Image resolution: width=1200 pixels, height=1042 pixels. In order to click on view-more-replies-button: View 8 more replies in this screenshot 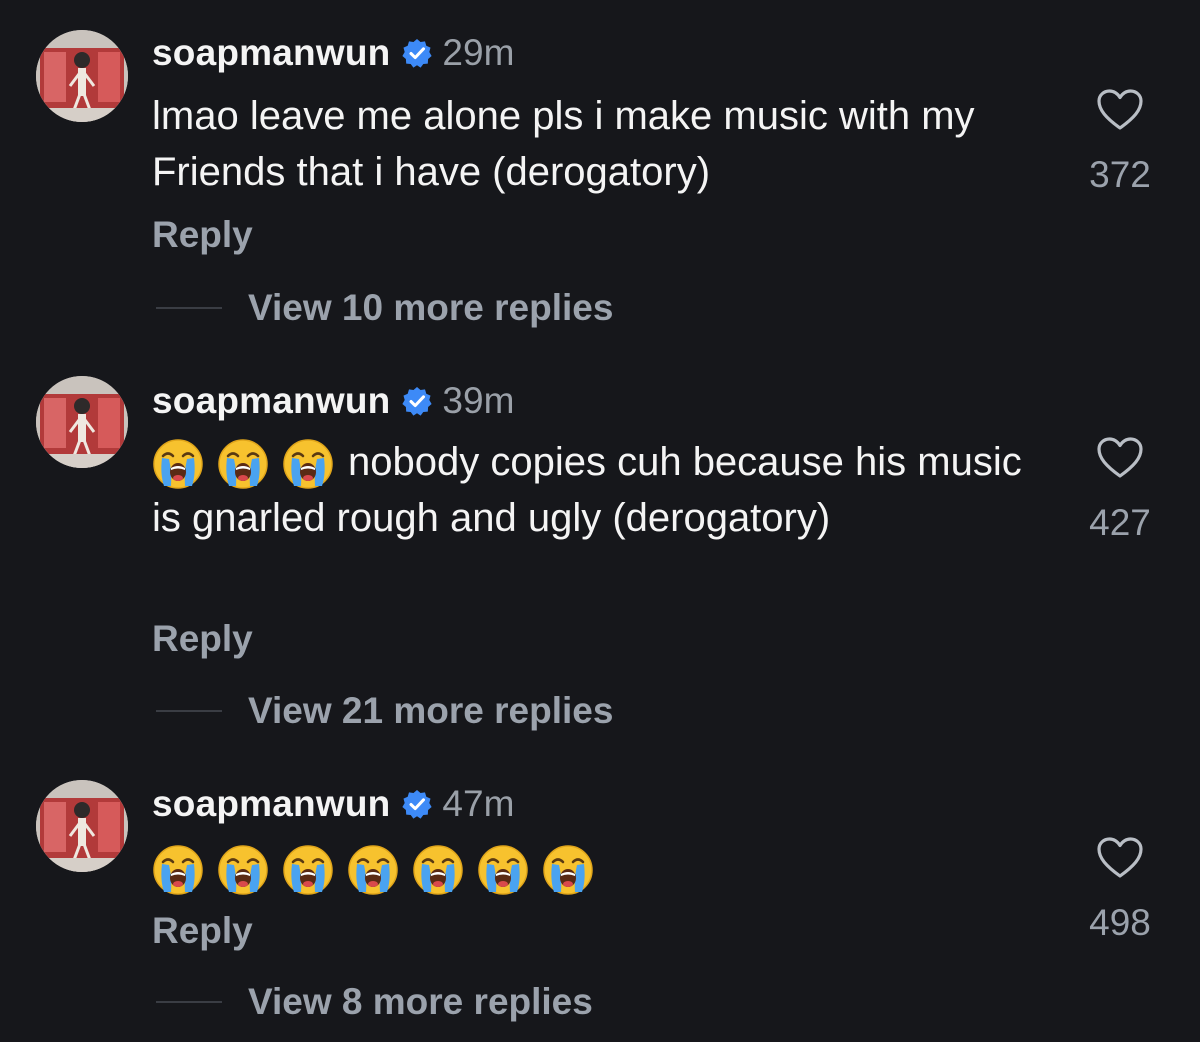, I will do `click(374, 1002)`.